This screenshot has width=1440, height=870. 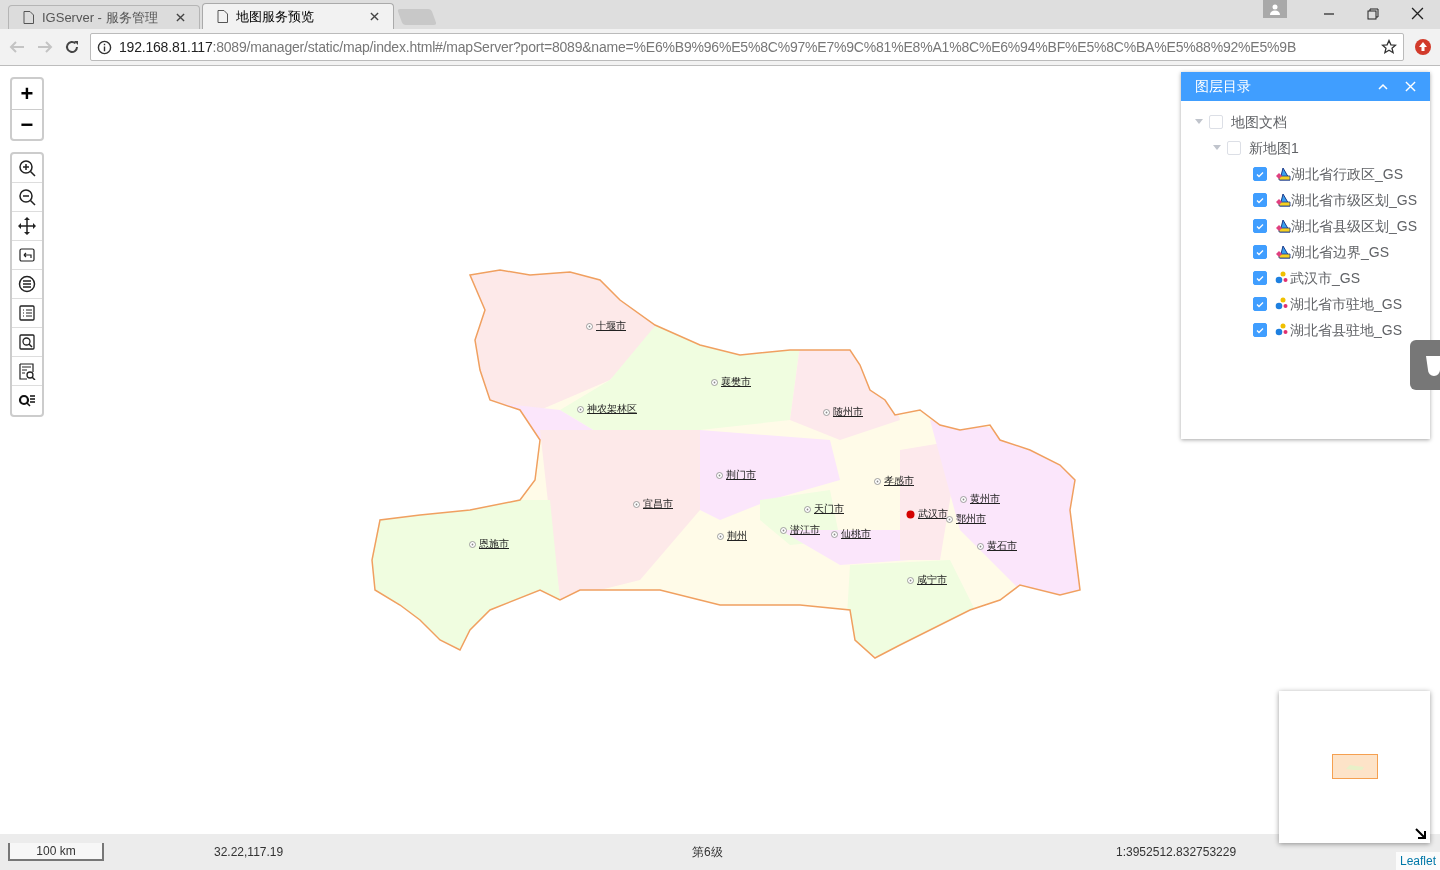 I want to click on layer-name: 新地图1, so click(x=1274, y=148).